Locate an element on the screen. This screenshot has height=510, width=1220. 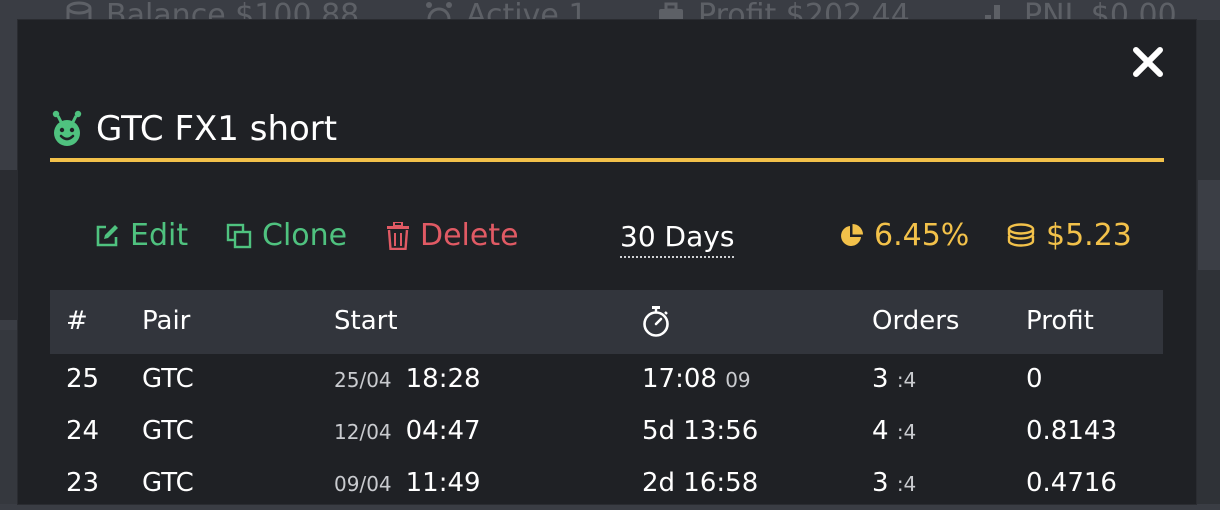
cell-id: 25 is located at coordinates (83, 379).